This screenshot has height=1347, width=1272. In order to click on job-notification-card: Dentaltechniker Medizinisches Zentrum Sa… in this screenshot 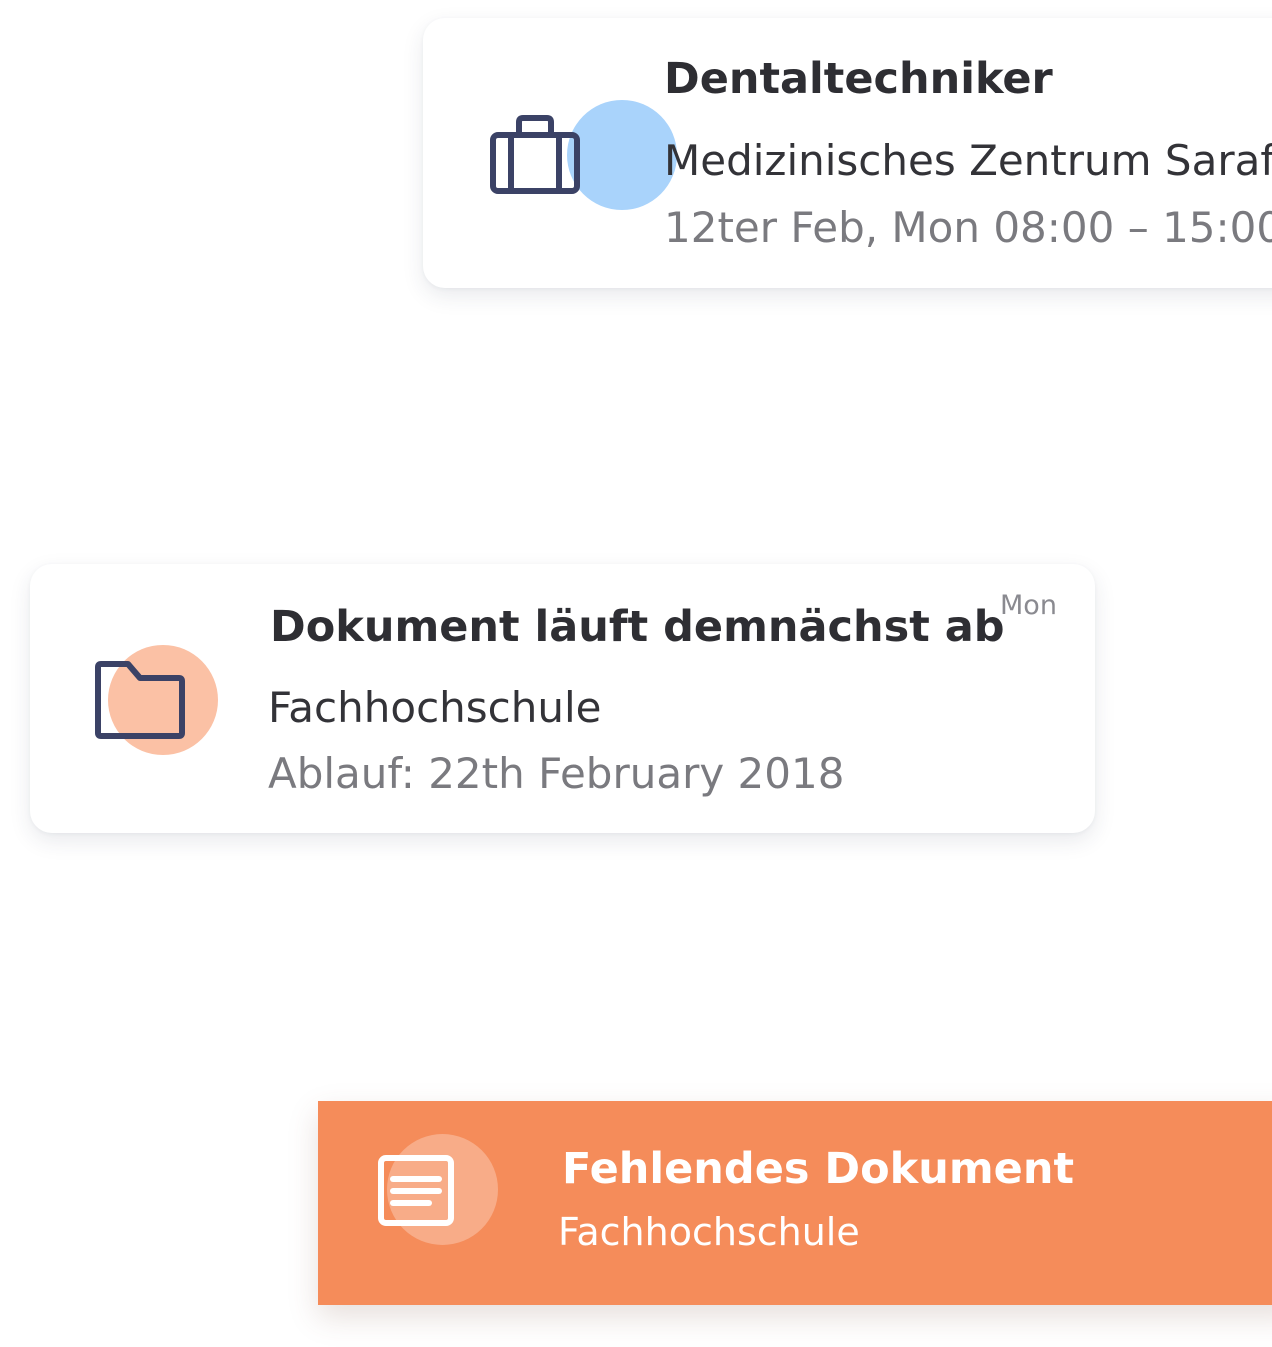, I will do `click(847, 153)`.